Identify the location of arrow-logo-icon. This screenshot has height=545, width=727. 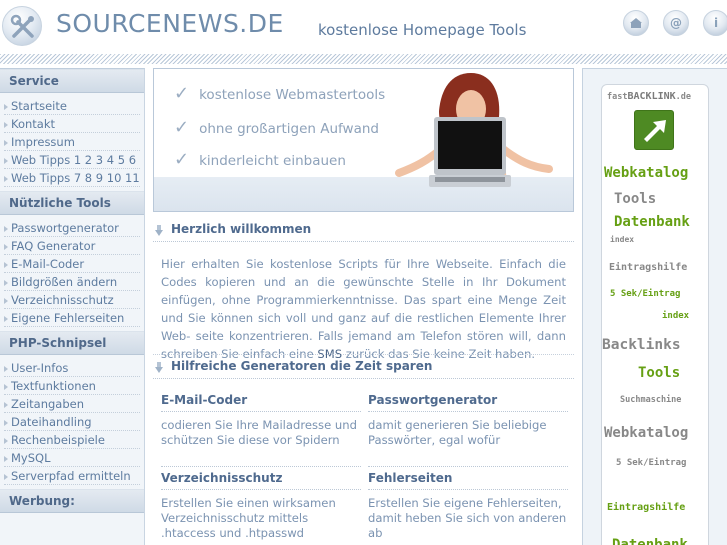
(654, 130).